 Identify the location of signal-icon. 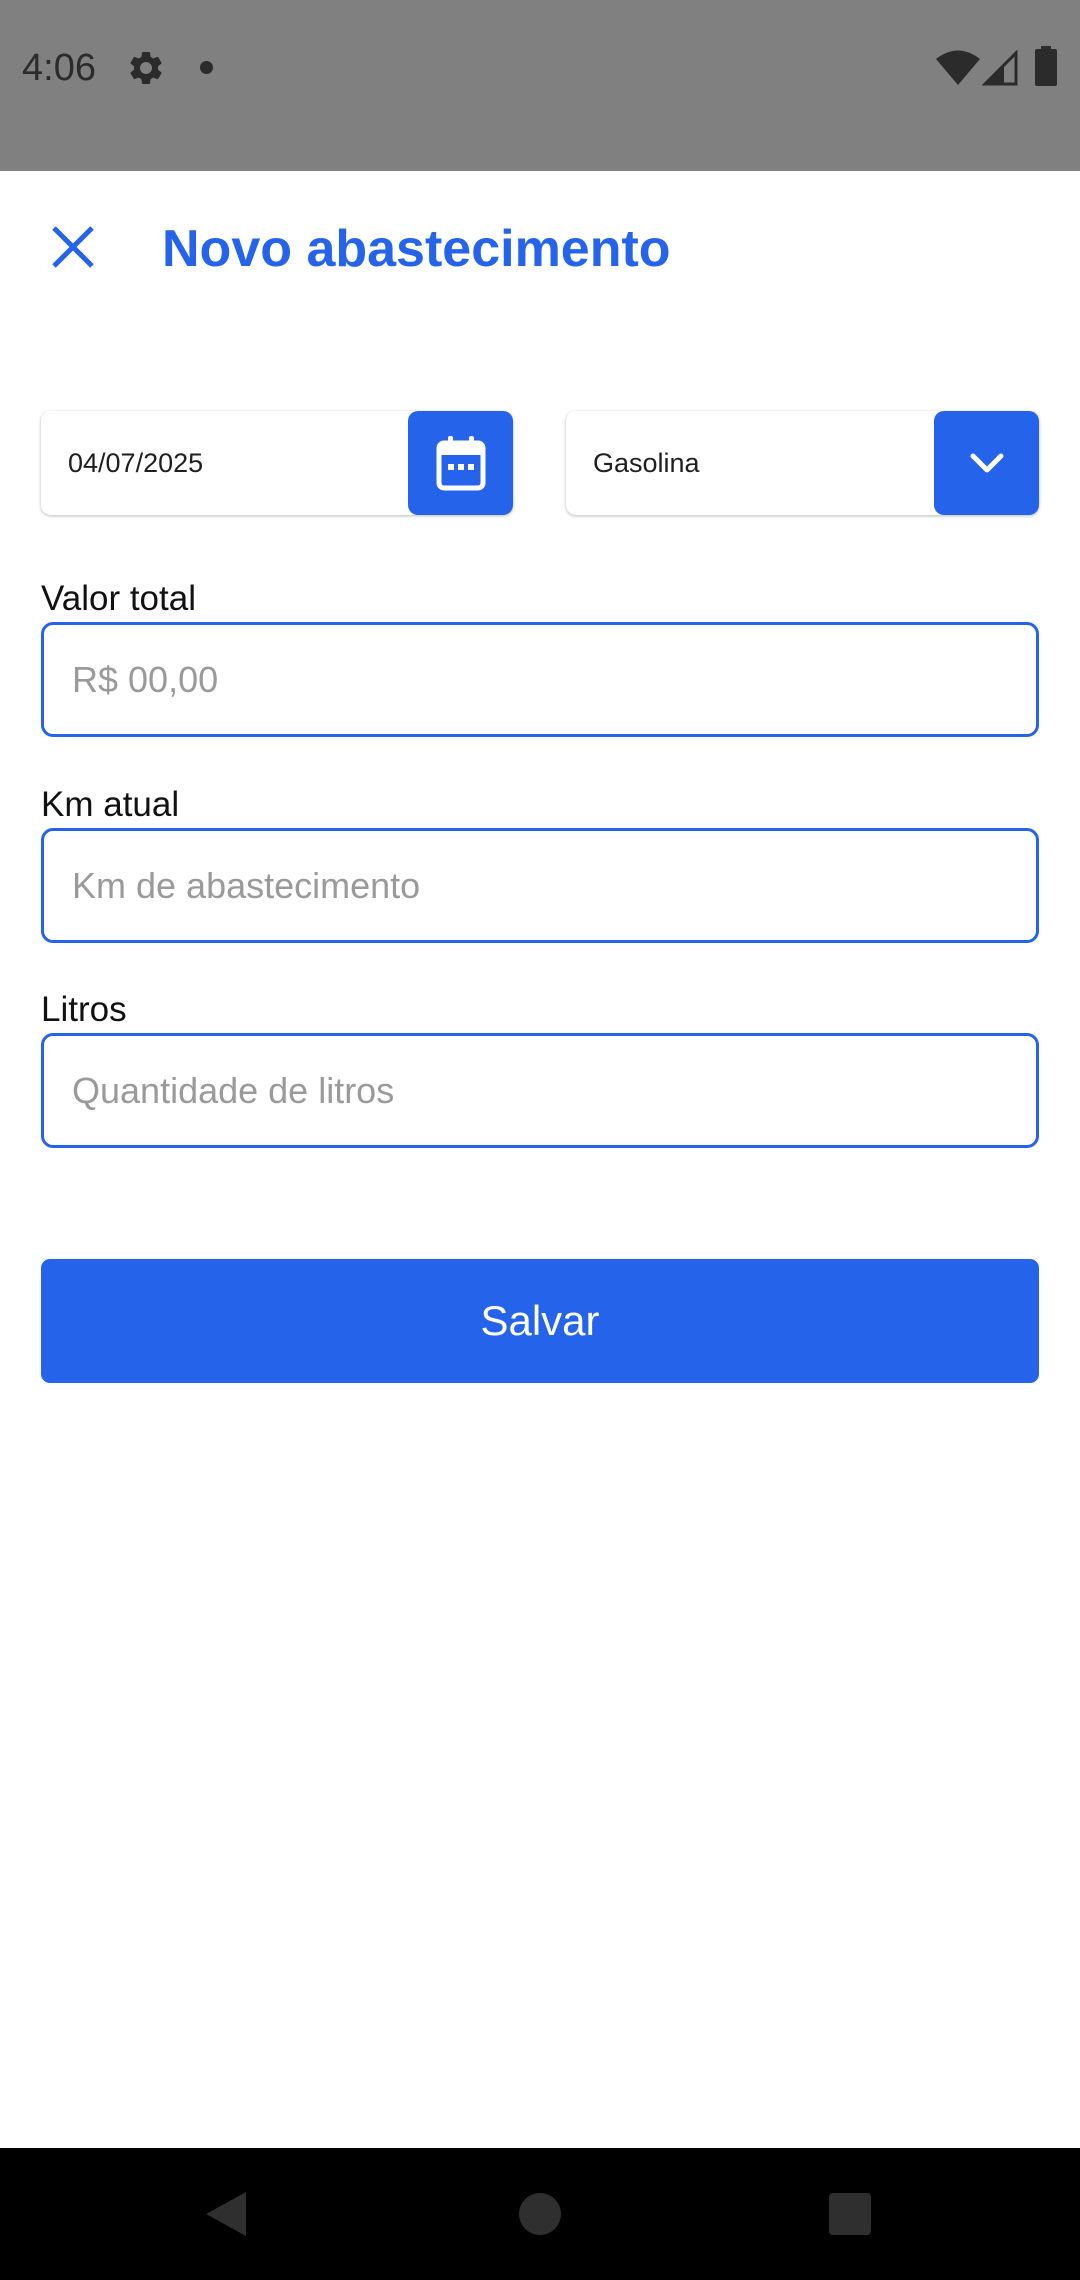
(1000, 68).